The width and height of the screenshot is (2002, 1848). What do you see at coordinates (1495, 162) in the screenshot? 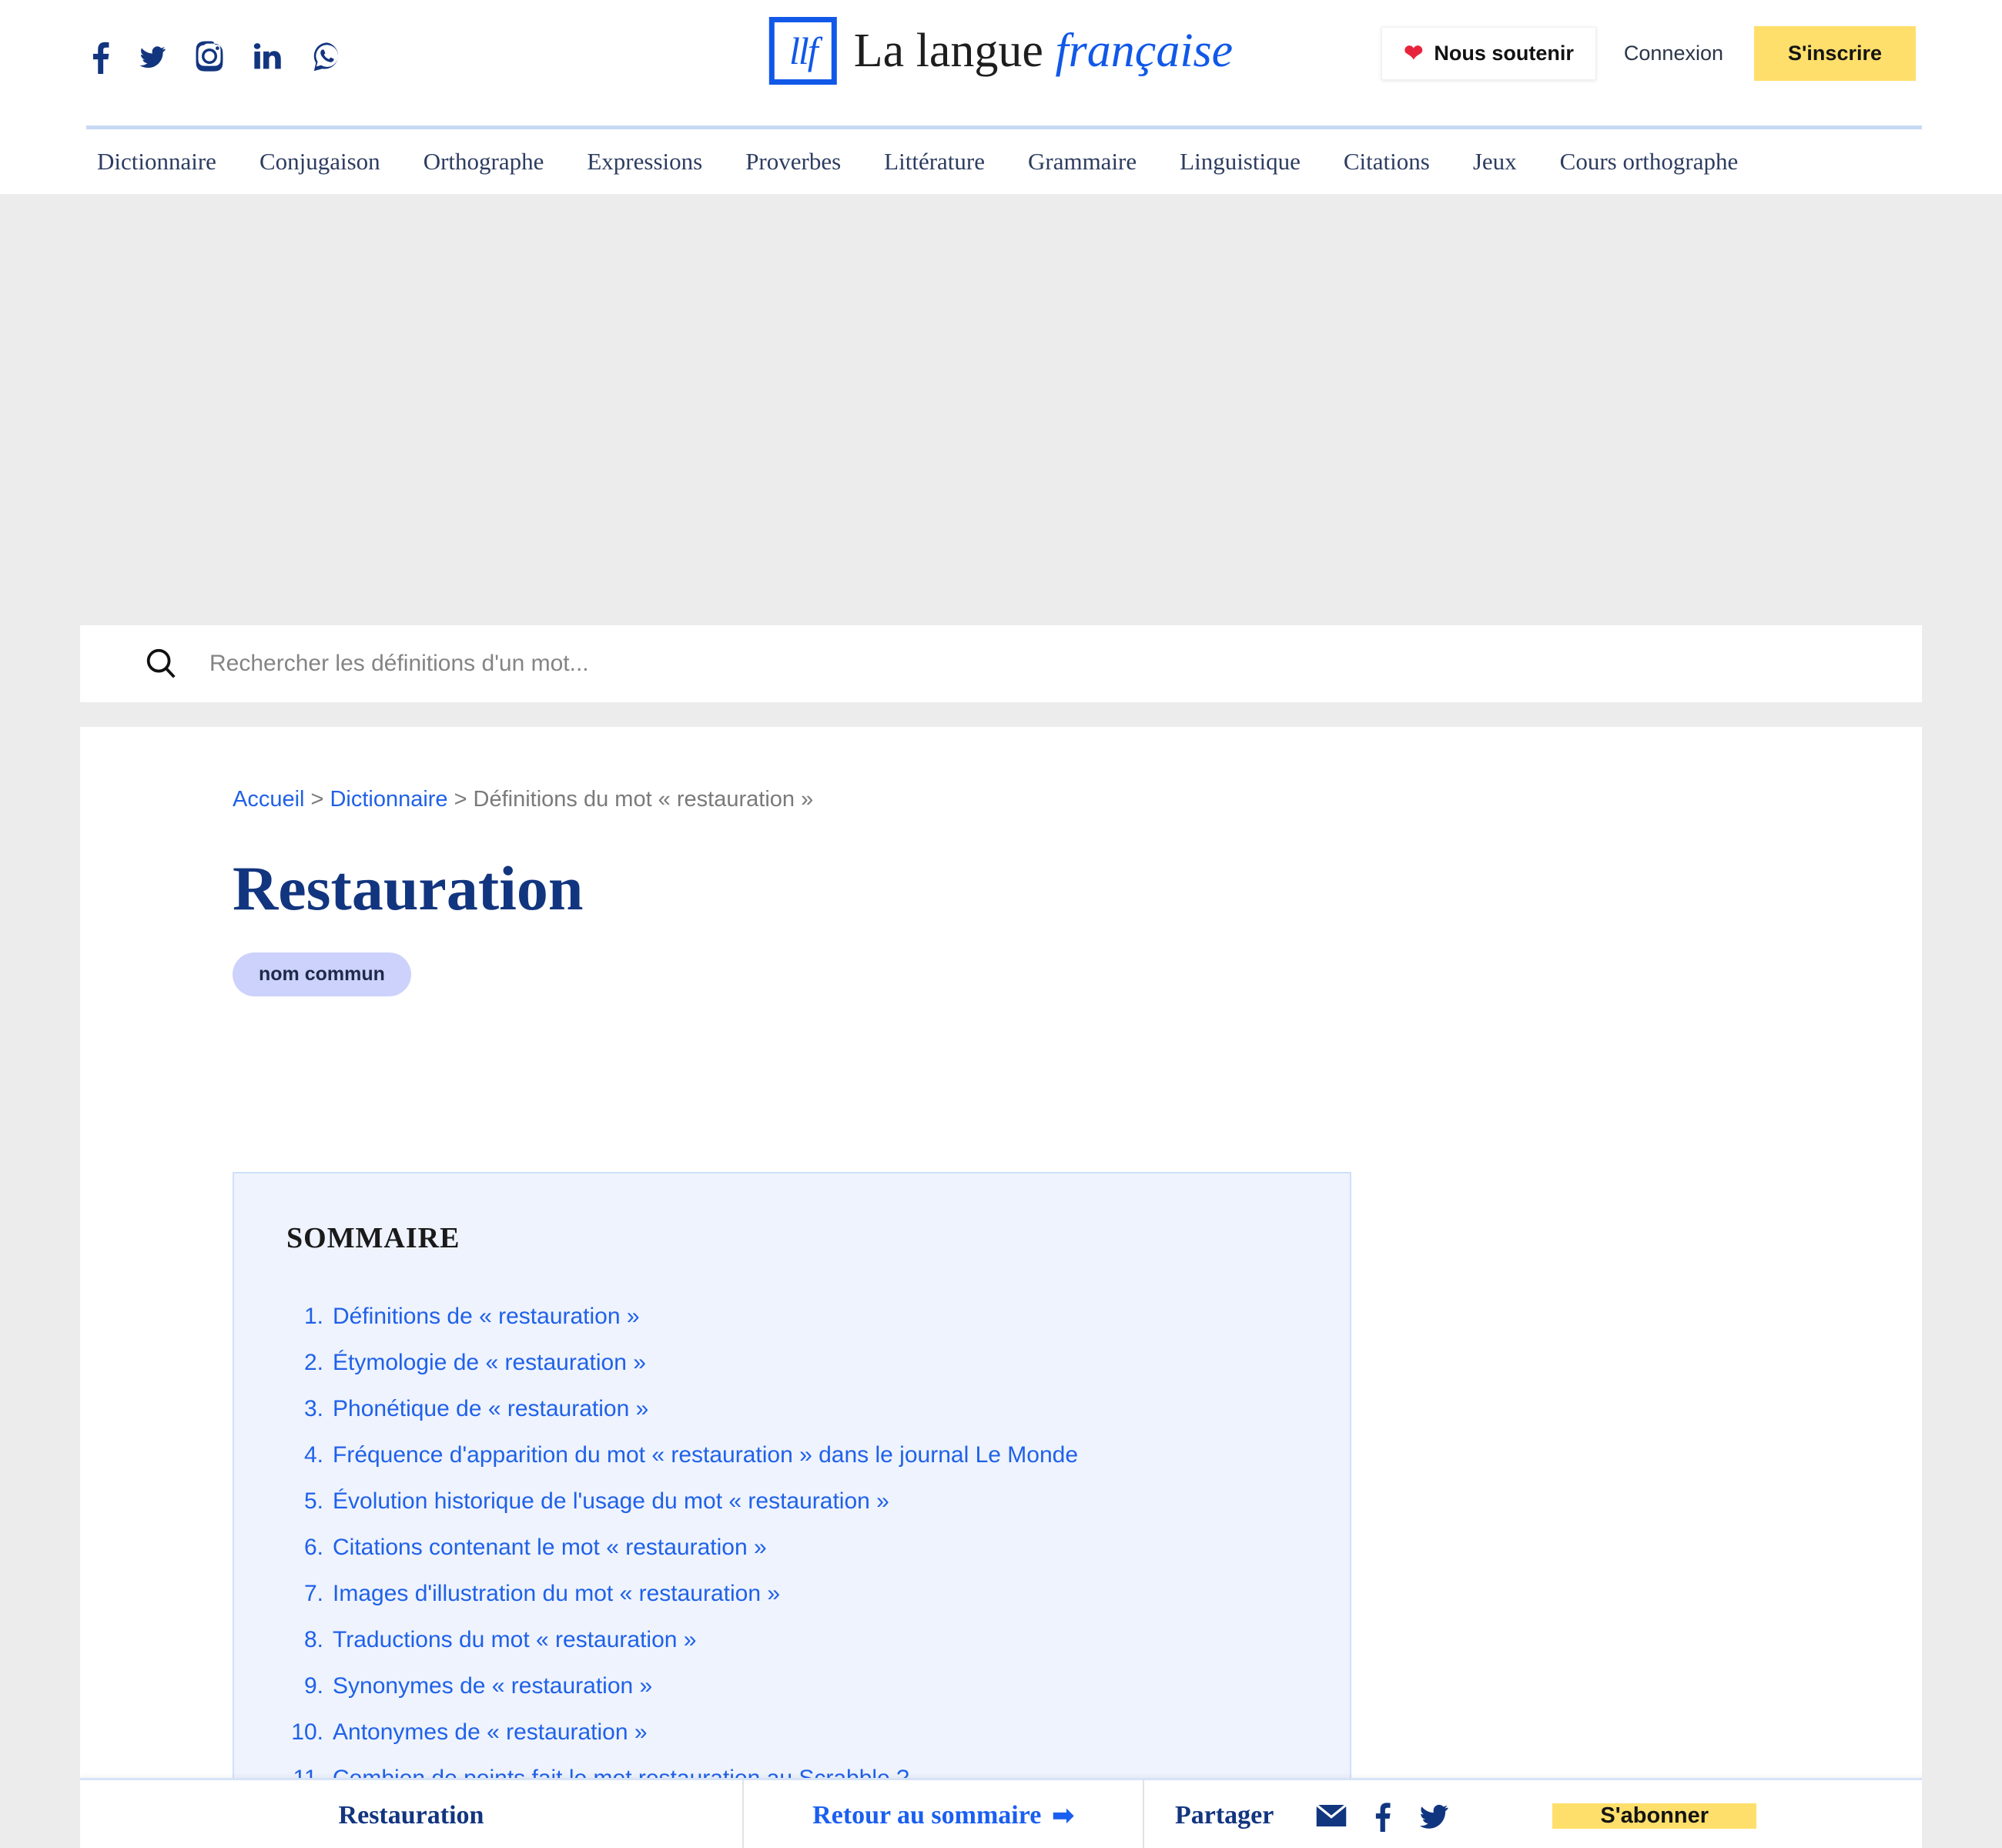
I see `nav-item-jeux: Jeux` at bounding box center [1495, 162].